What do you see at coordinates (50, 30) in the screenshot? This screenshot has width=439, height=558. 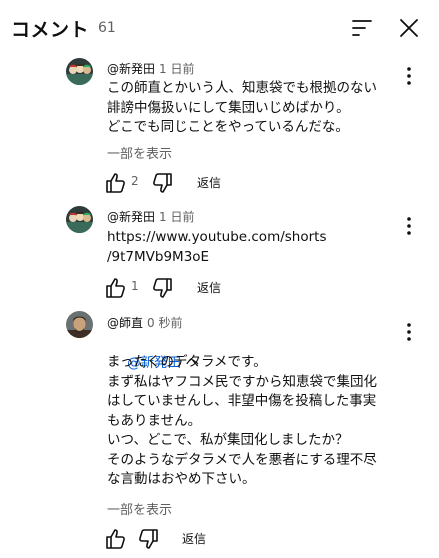 I see `page-title: コメント` at bounding box center [50, 30].